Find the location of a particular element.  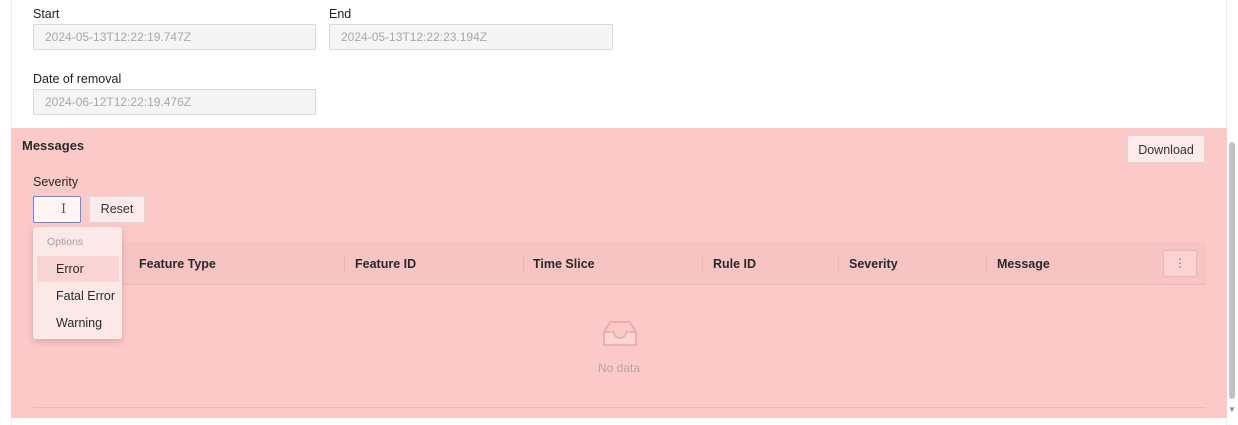

end-field: 2024-05-13T12:22:23.194Z is located at coordinates (471, 37).